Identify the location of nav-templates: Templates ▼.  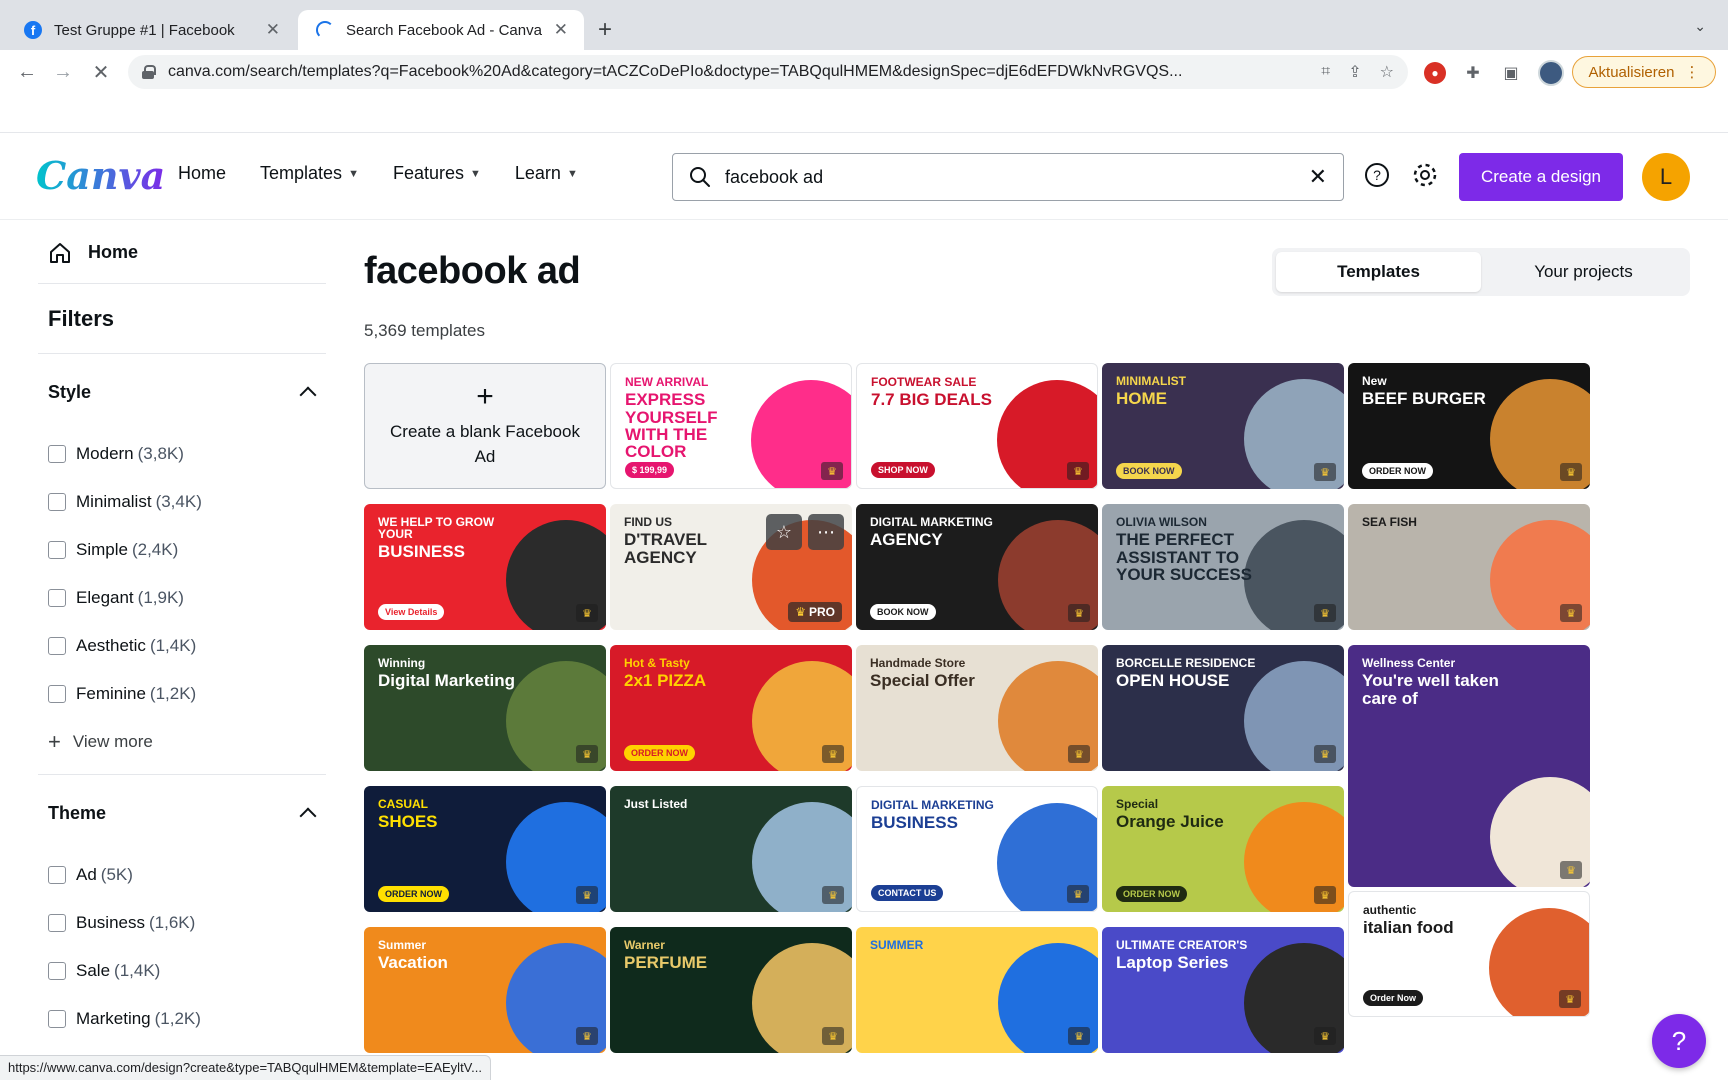
(309, 173).